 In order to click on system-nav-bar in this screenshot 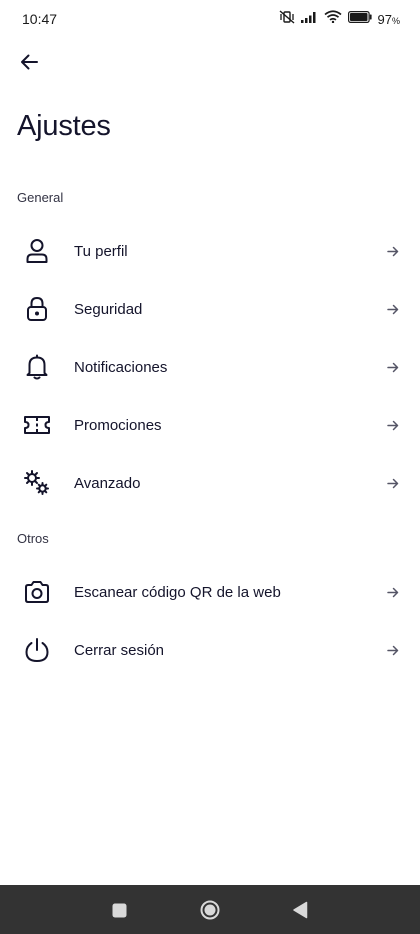, I will do `click(210, 909)`.